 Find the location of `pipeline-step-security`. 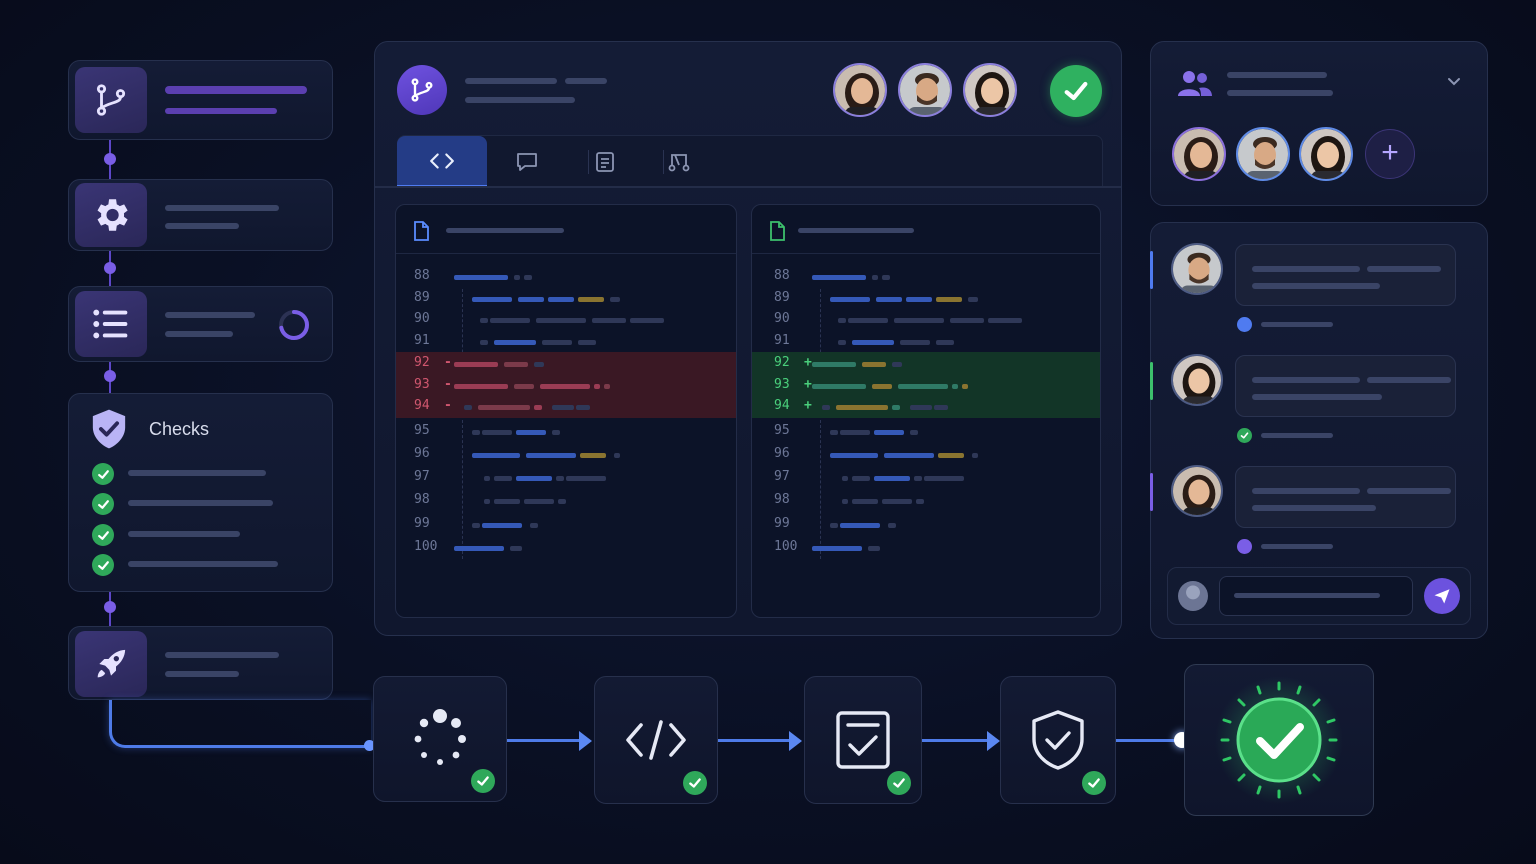

pipeline-step-security is located at coordinates (1058, 740).